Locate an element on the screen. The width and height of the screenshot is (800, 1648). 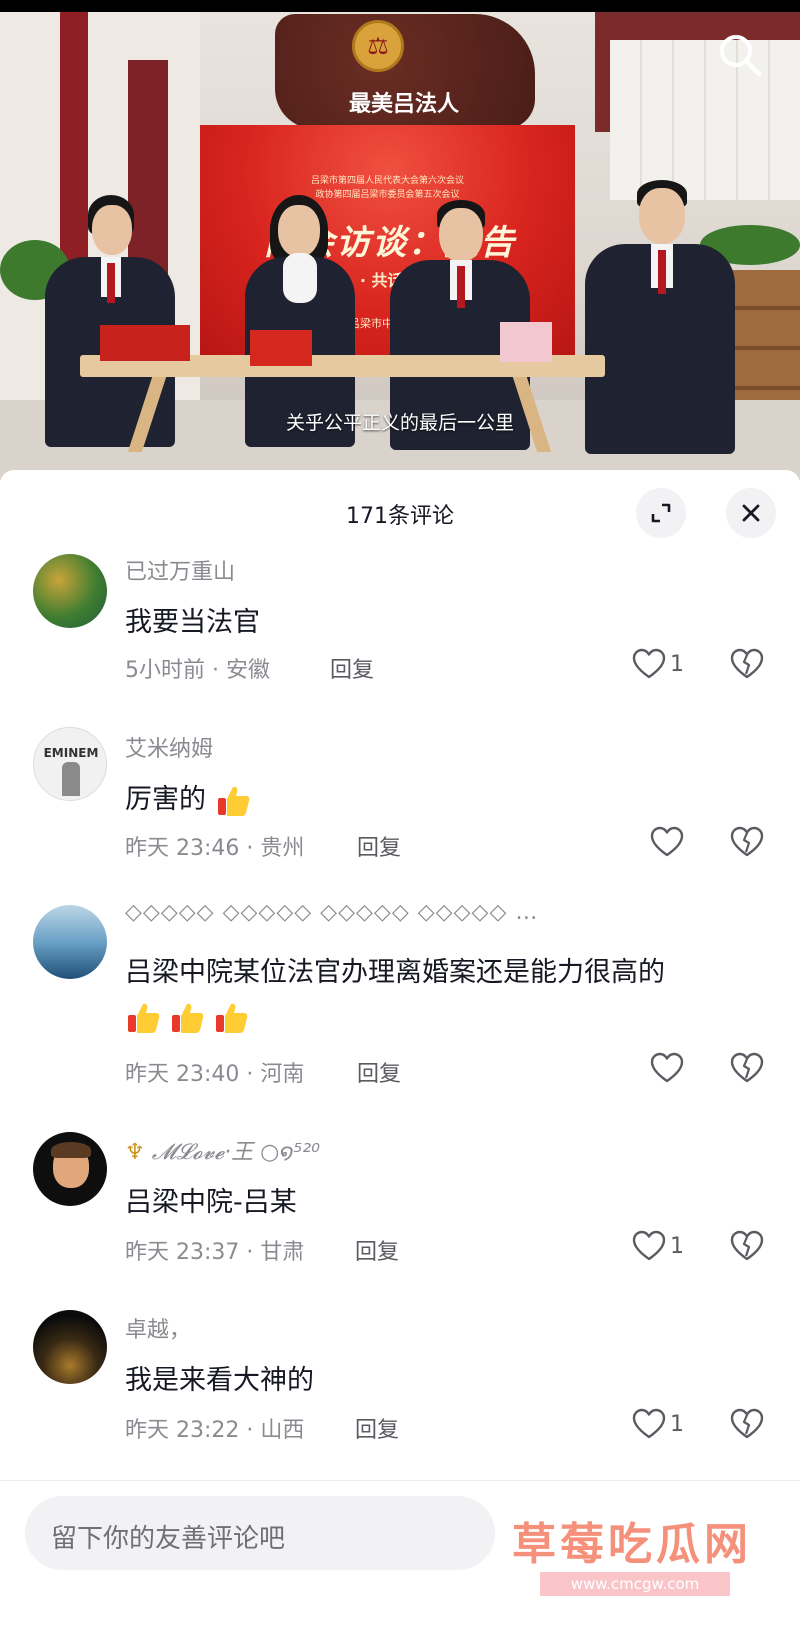
comment-username: 卓越， is located at coordinates (158, 1328).